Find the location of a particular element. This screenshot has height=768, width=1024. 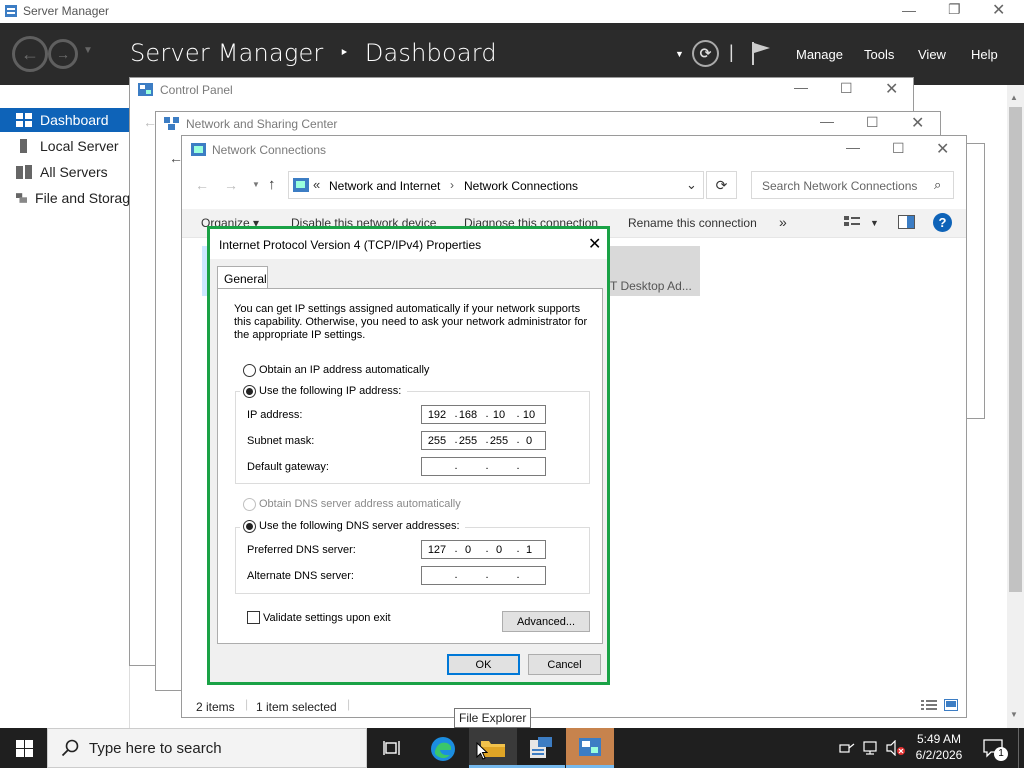

nav-dashboard: Dashboard is located at coordinates (65, 120).